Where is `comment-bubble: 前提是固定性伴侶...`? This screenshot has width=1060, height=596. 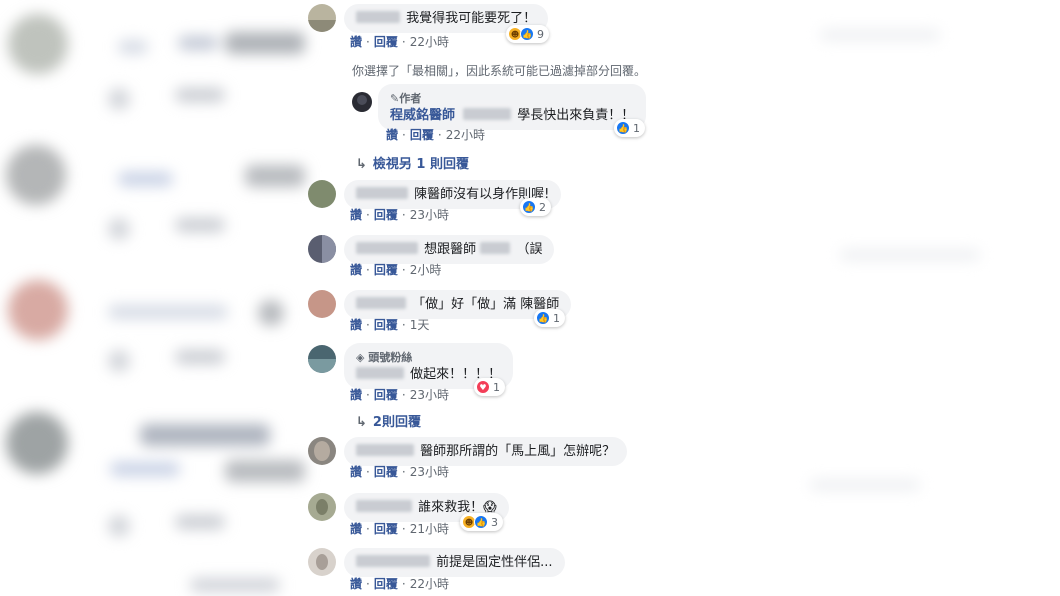 comment-bubble: 前提是固定性伴侶... is located at coordinates (454, 562).